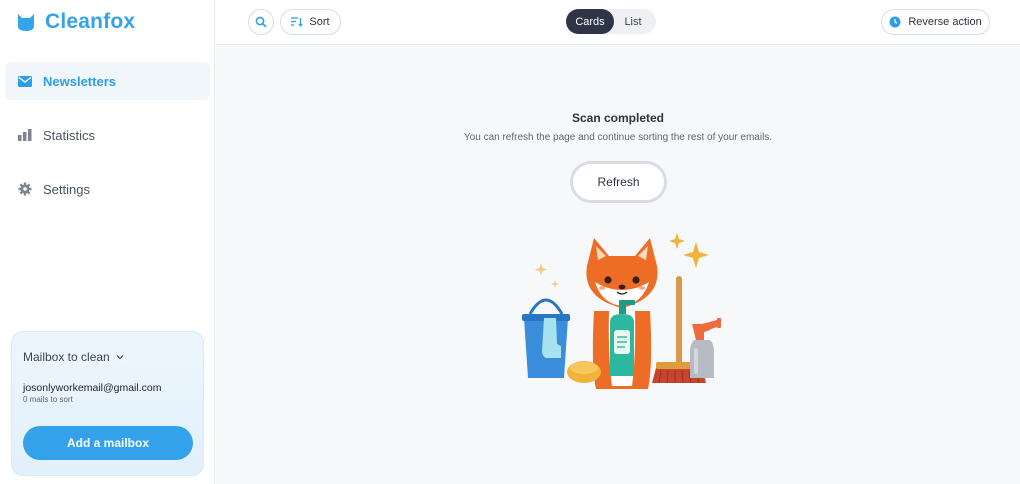 The height and width of the screenshot is (484, 1020). I want to click on fox-logo-icon, so click(26, 22).